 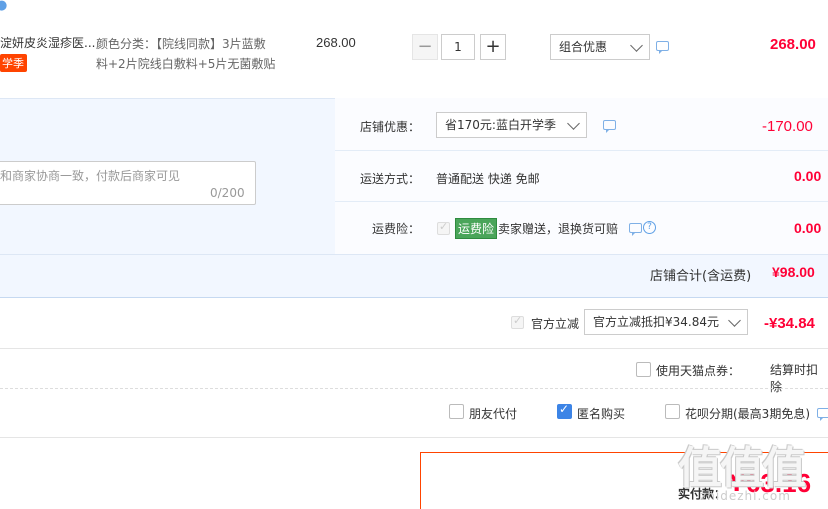 I want to click on bundle-select: 组合优惠, so click(x=600, y=47).